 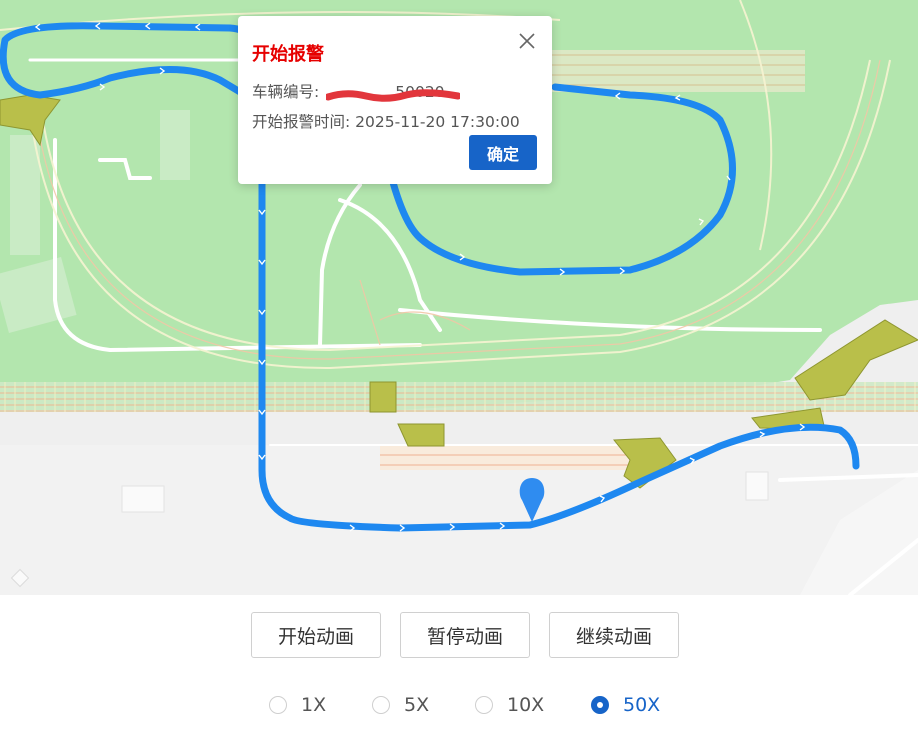 What do you see at coordinates (297, 705) in the screenshot?
I see `speed-option-1x: 1X` at bounding box center [297, 705].